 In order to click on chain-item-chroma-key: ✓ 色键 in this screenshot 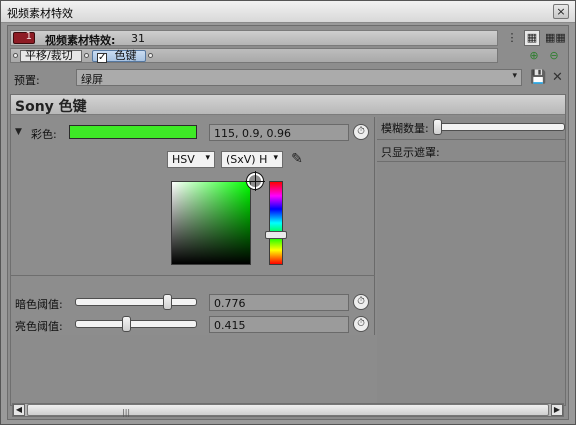, I will do `click(119, 56)`.